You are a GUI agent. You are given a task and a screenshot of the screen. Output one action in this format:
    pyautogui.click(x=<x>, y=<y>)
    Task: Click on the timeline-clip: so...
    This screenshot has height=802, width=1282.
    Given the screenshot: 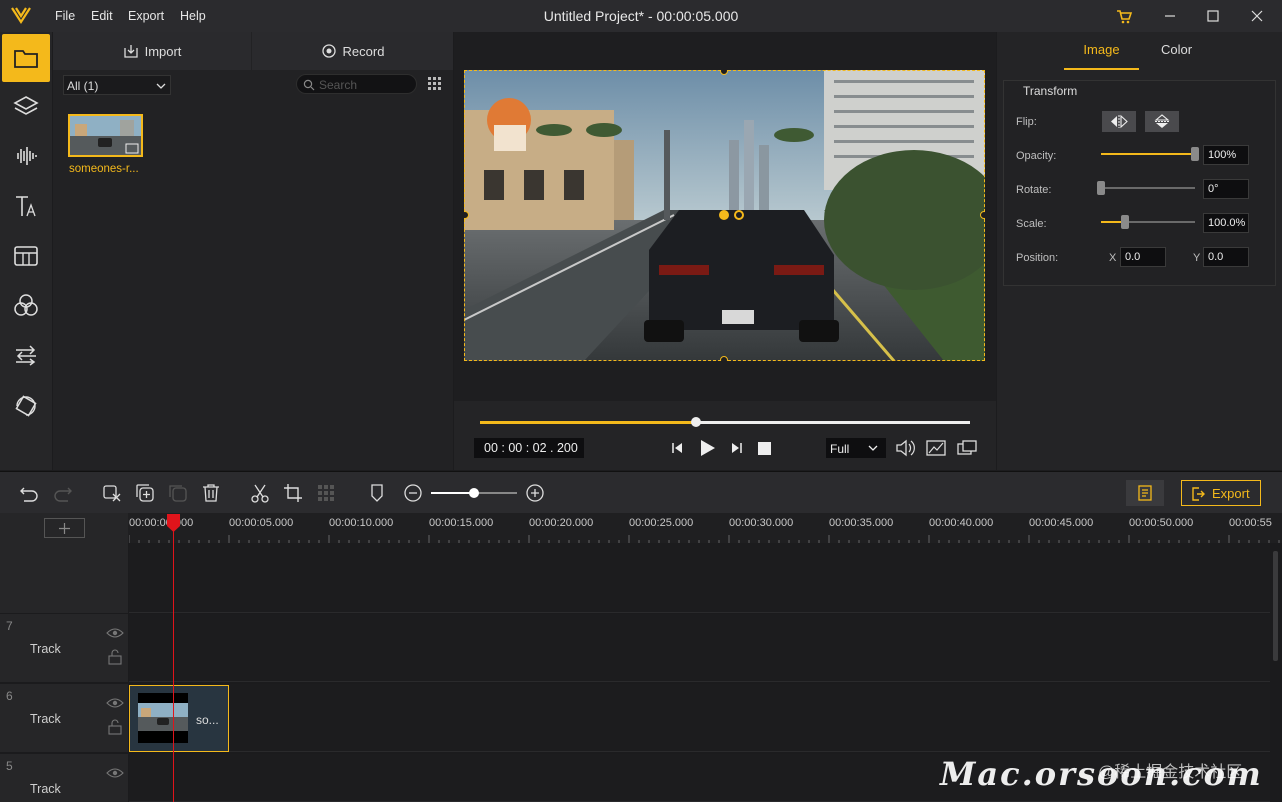 What is the action you would take?
    pyautogui.click(x=179, y=718)
    